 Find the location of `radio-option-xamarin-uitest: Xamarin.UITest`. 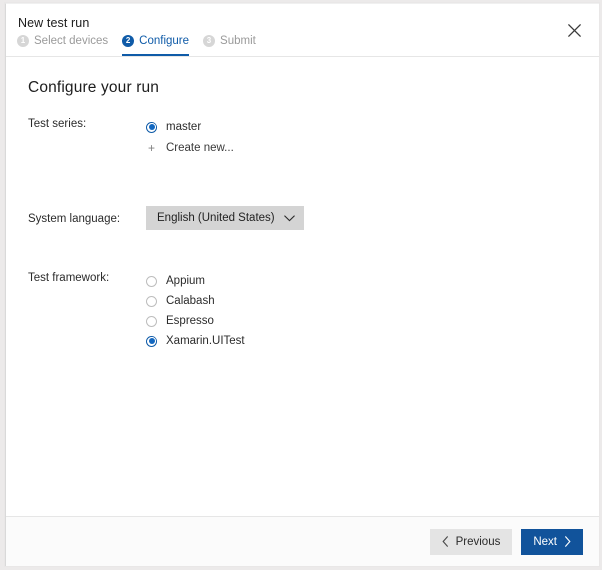

radio-option-xamarin-uitest: Xamarin.UITest is located at coordinates (372, 341).